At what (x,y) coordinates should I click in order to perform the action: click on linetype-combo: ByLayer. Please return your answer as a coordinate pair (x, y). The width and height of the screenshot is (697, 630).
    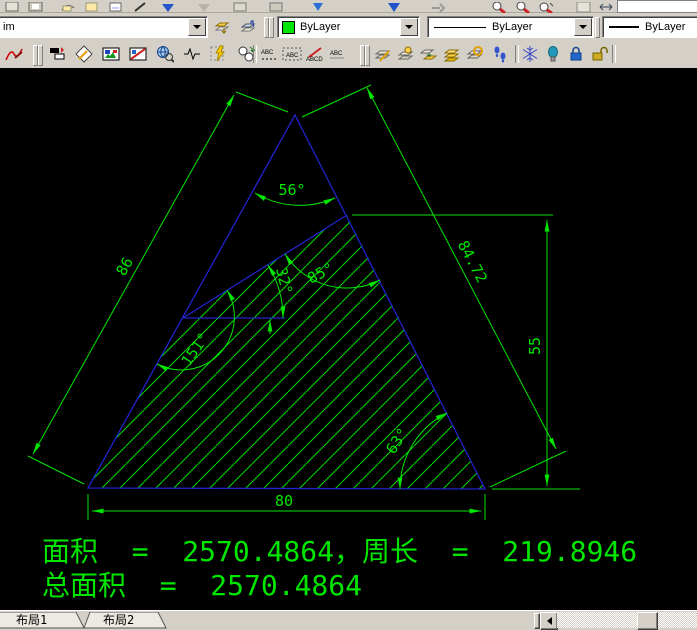
    Looking at the image, I should click on (510, 27).